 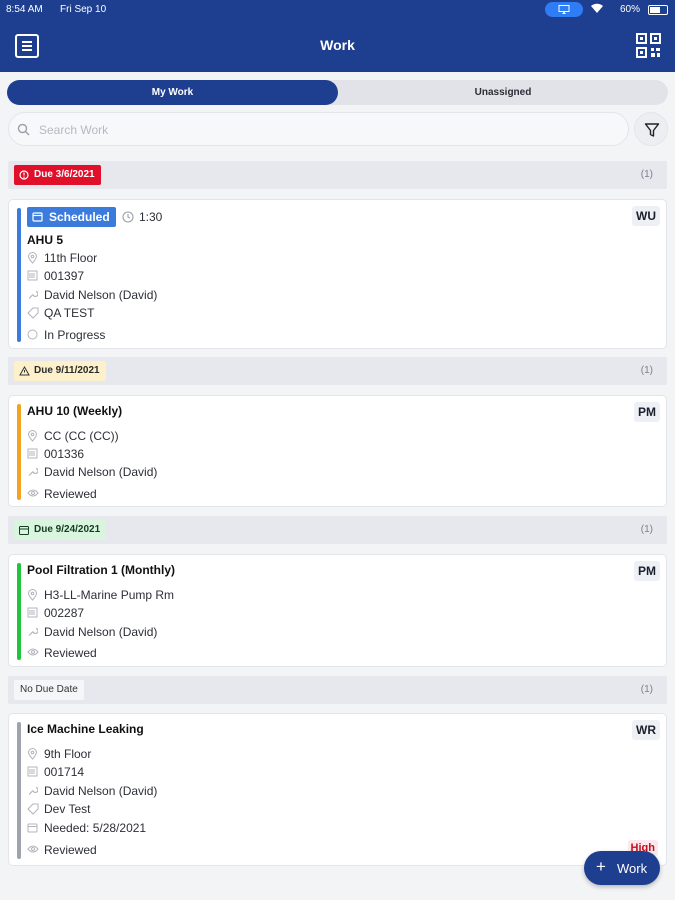 I want to click on group-header: Due 3/6/2021 (1), so click(x=337, y=175).